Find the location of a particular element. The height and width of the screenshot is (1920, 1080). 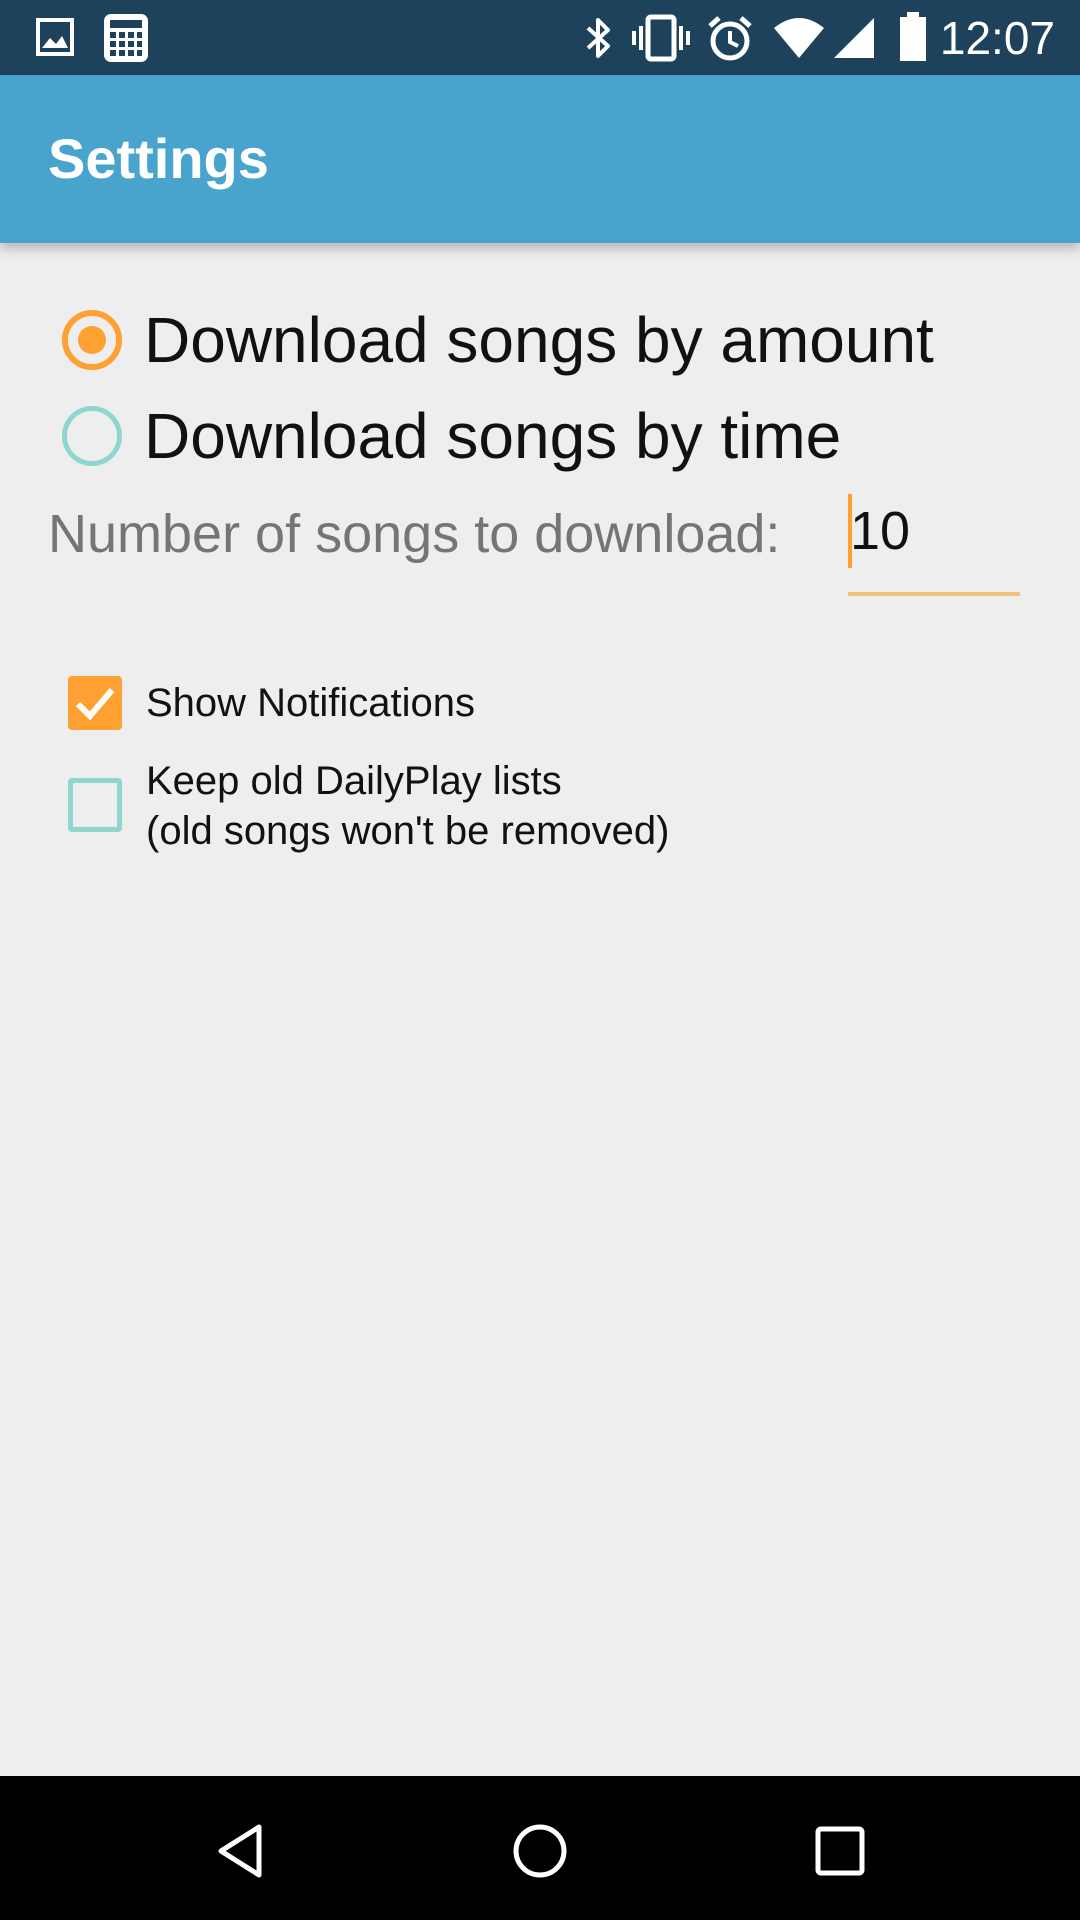

show-notifications-label: Show Notifications is located at coordinates (311, 703).